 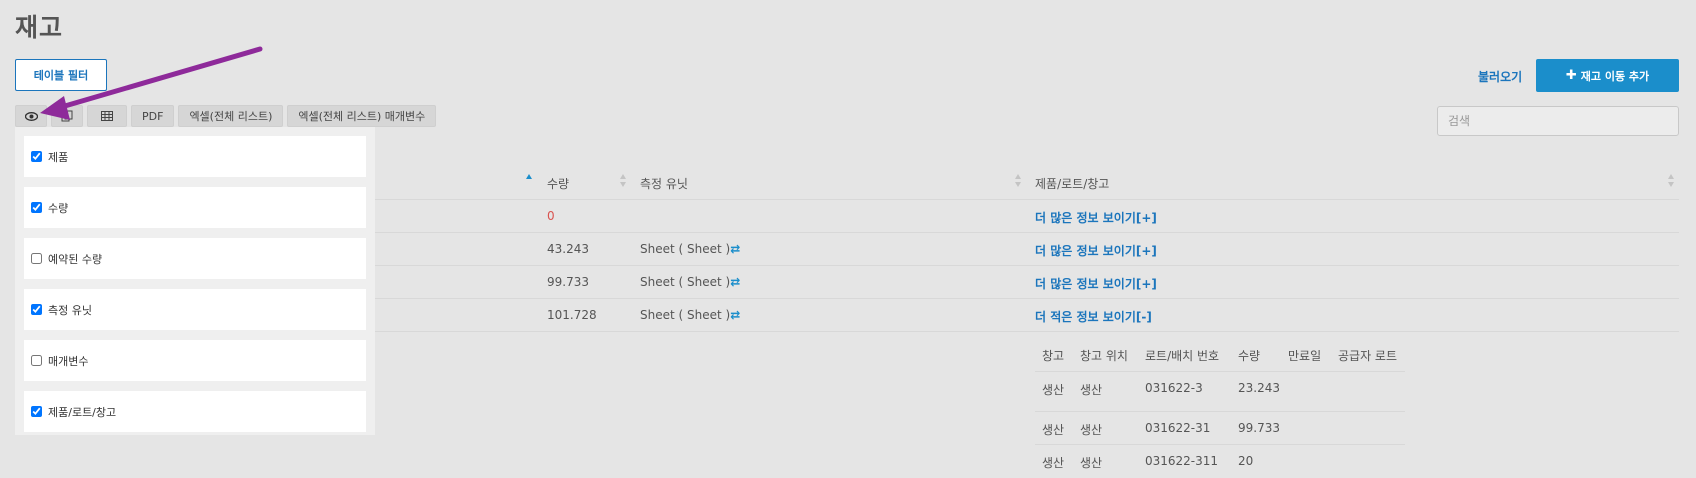 I want to click on eye-icon, so click(x=31, y=116).